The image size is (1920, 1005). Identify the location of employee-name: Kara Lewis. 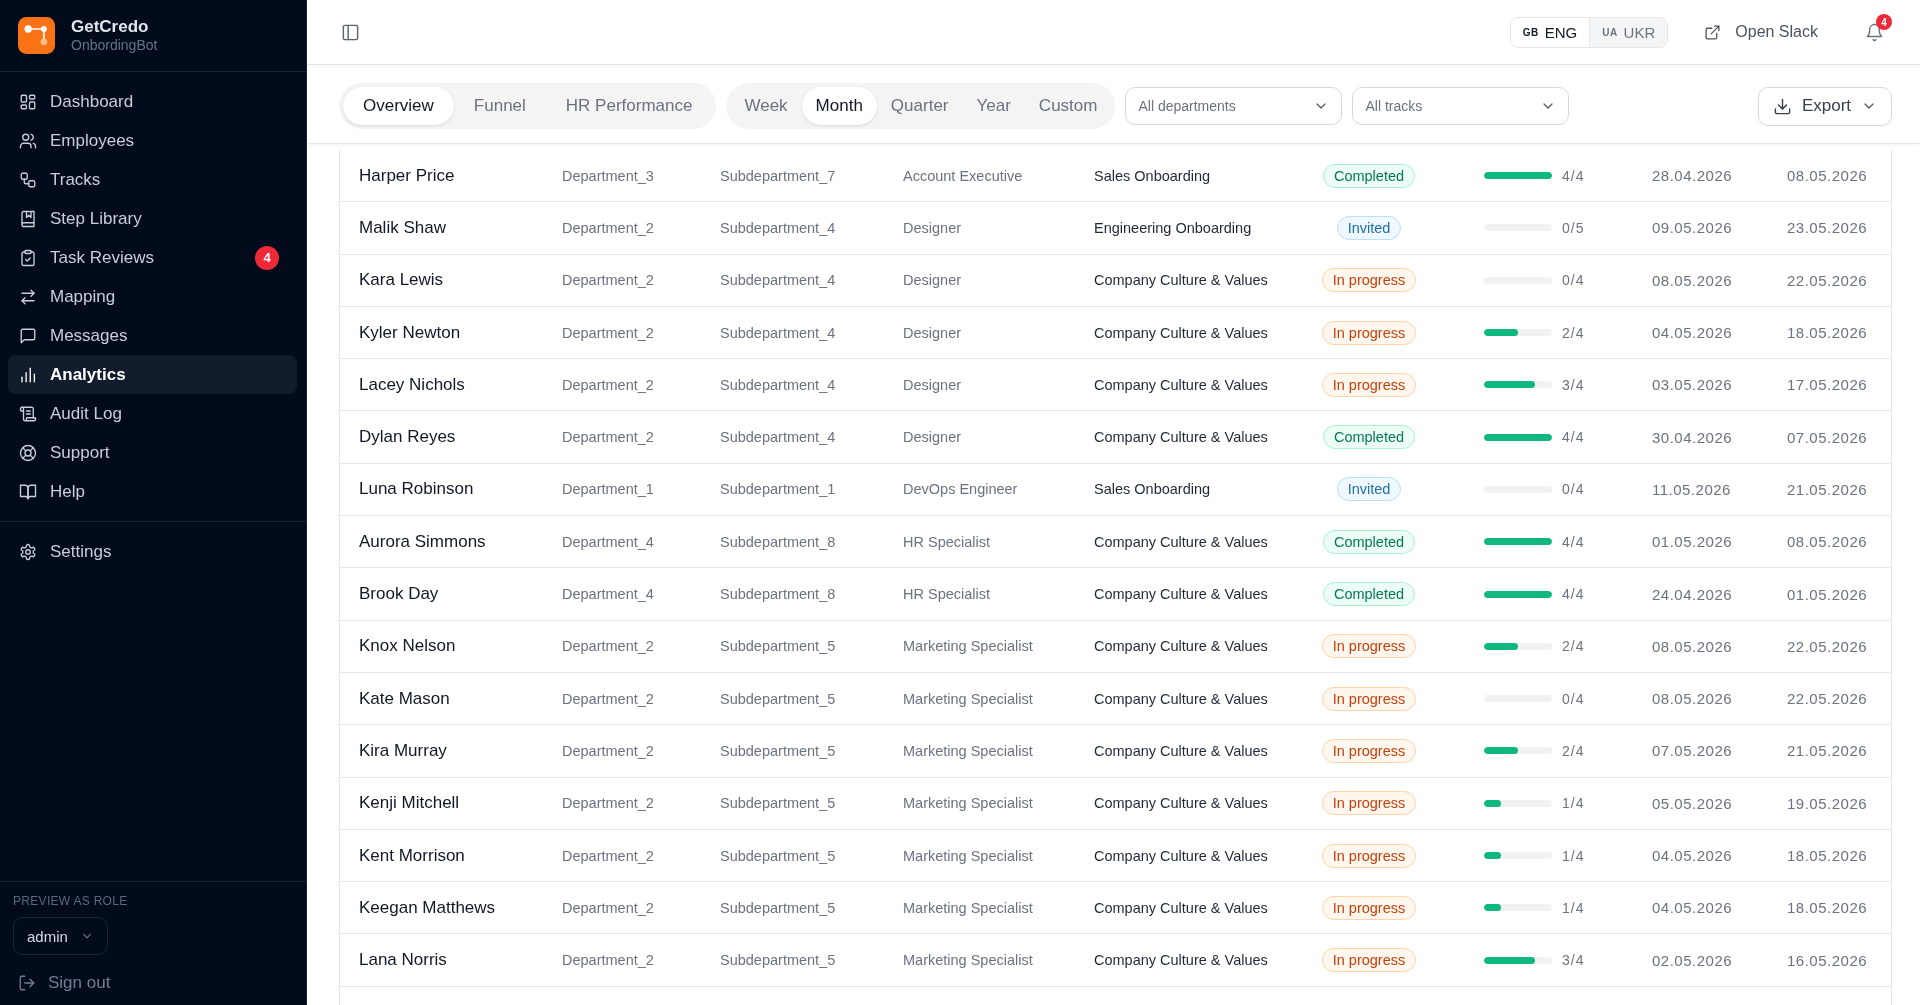
(402, 280).